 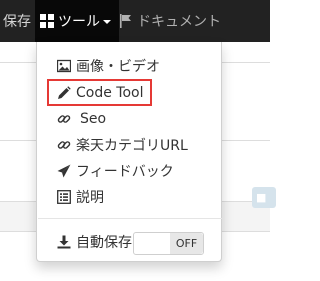 I want to click on menu-item-rakuten-category-url: 楽天カテゴリURL, so click(x=129, y=145).